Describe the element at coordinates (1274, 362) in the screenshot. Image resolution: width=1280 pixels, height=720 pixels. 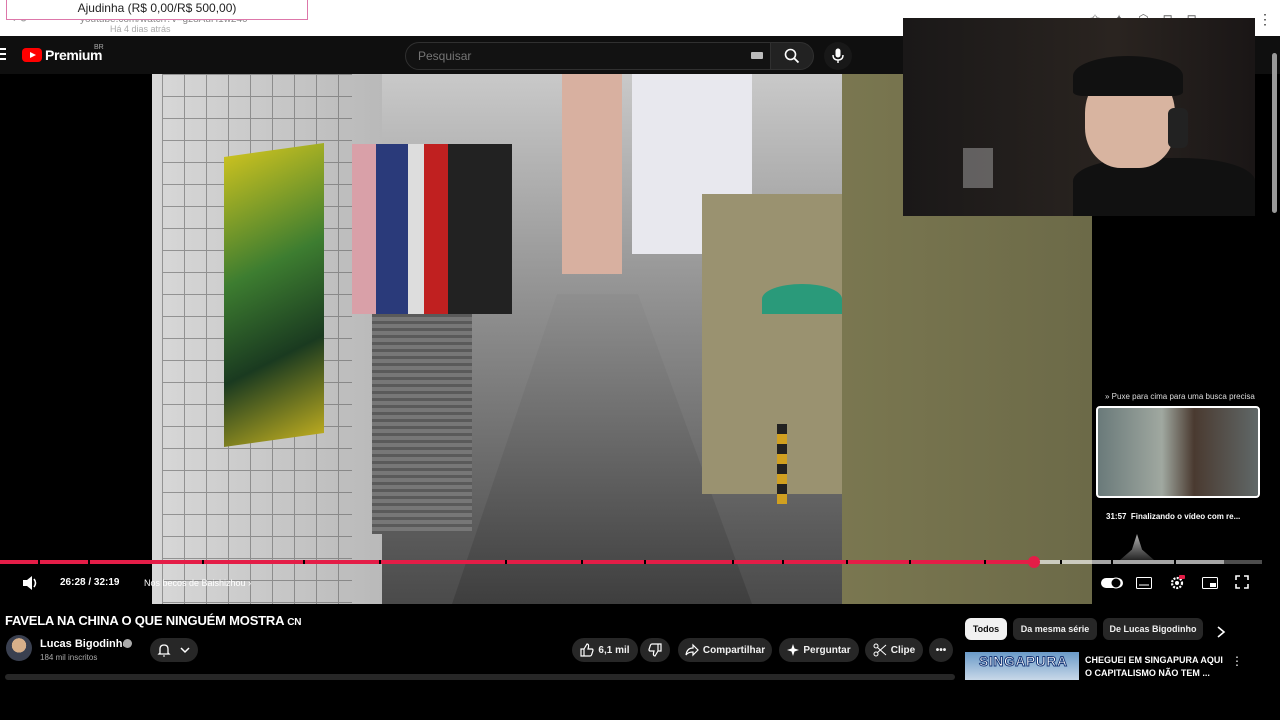
I see `page-scrollbar` at that location.